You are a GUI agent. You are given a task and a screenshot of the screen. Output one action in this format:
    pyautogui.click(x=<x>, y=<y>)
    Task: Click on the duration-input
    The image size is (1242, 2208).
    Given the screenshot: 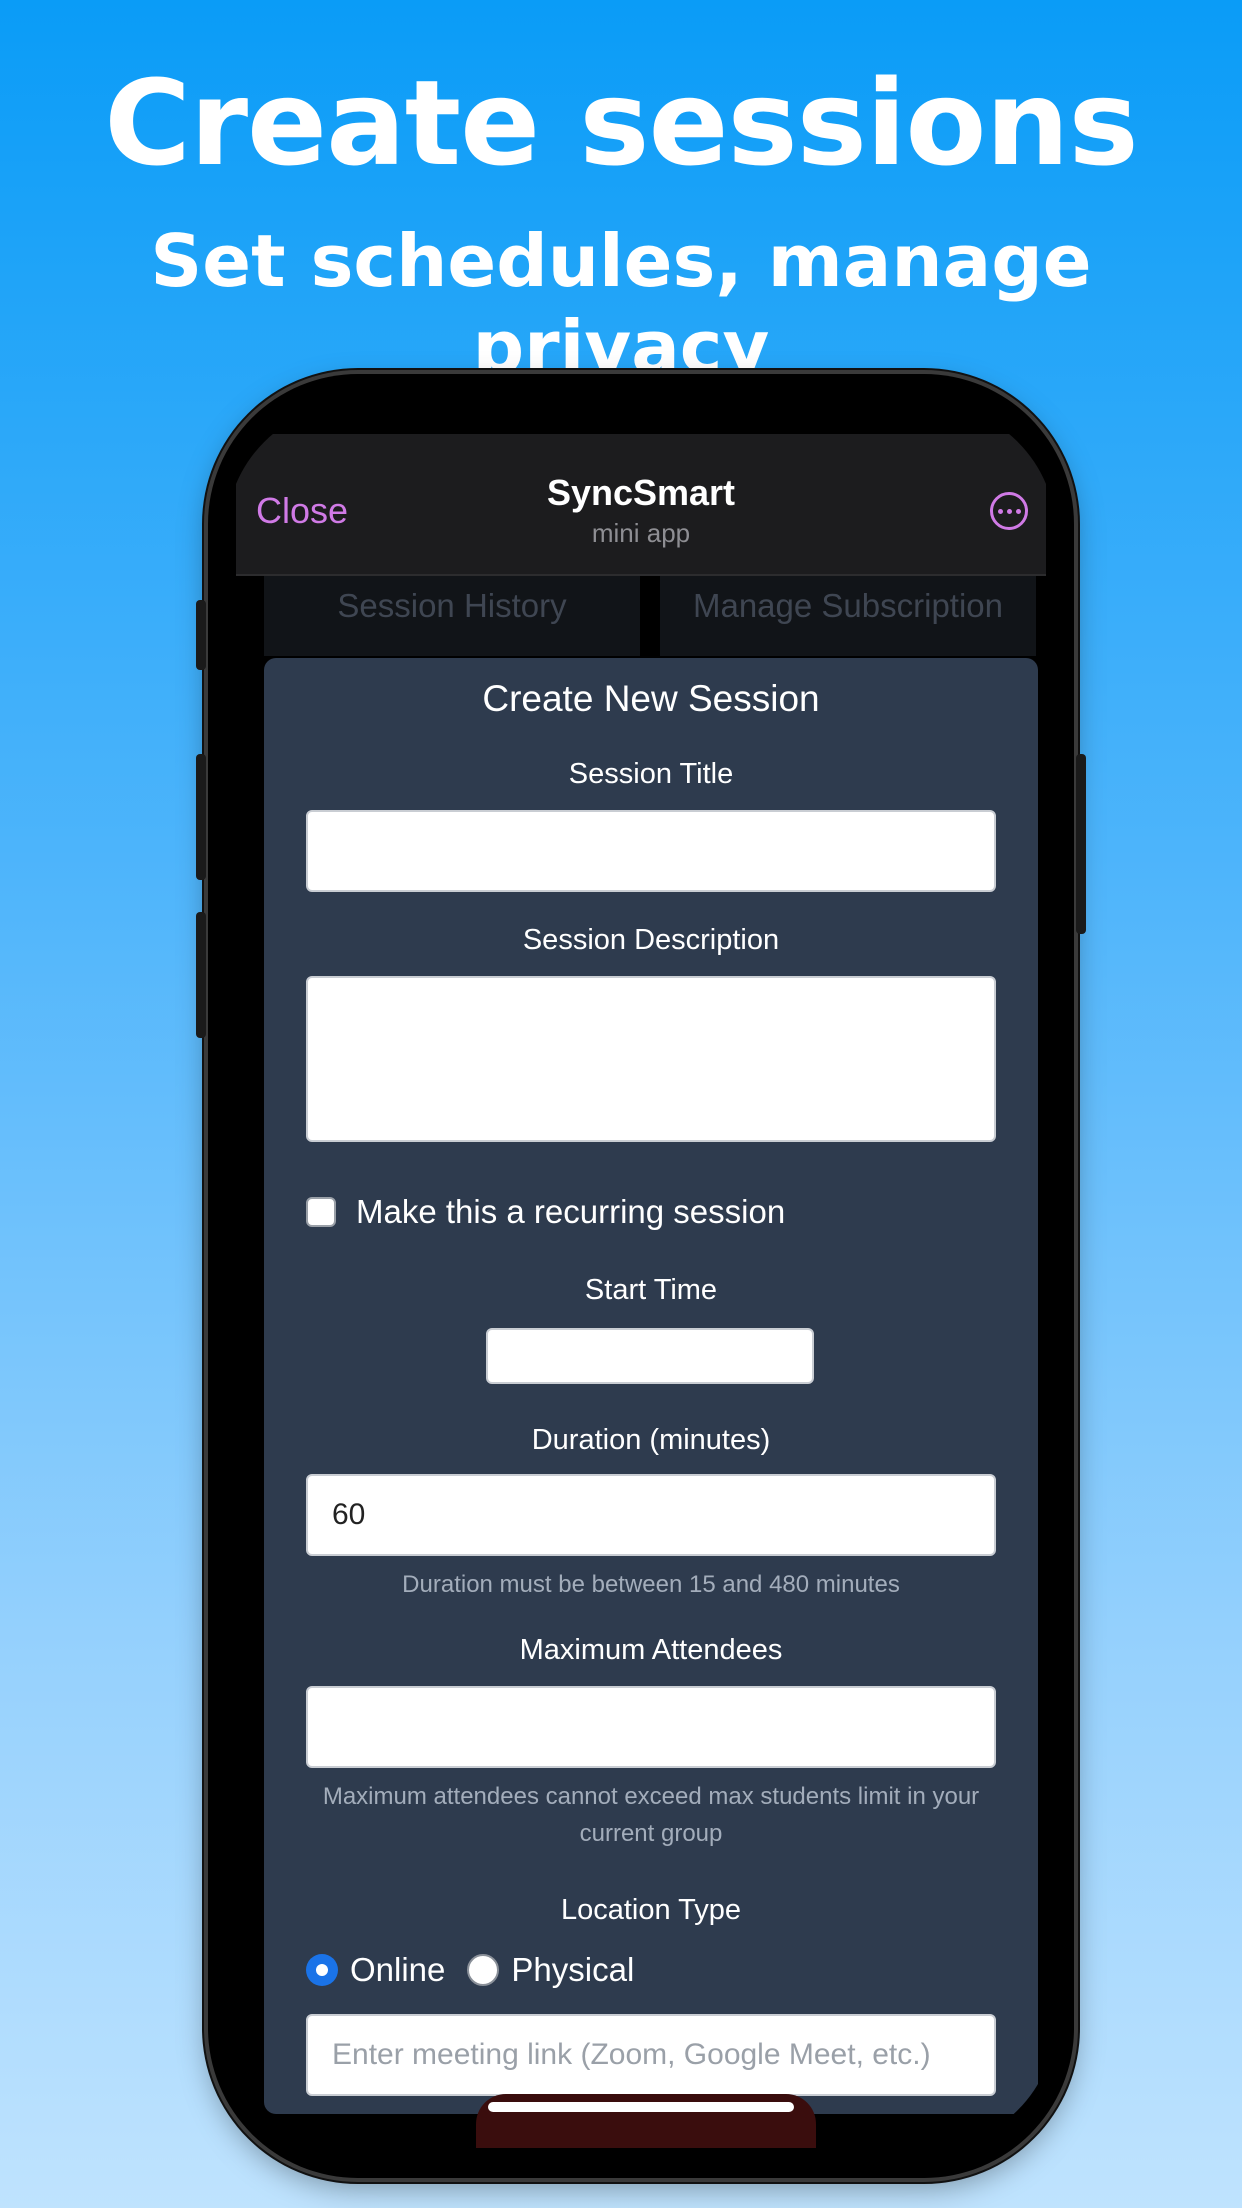 What is the action you would take?
    pyautogui.click(x=651, y=1515)
    